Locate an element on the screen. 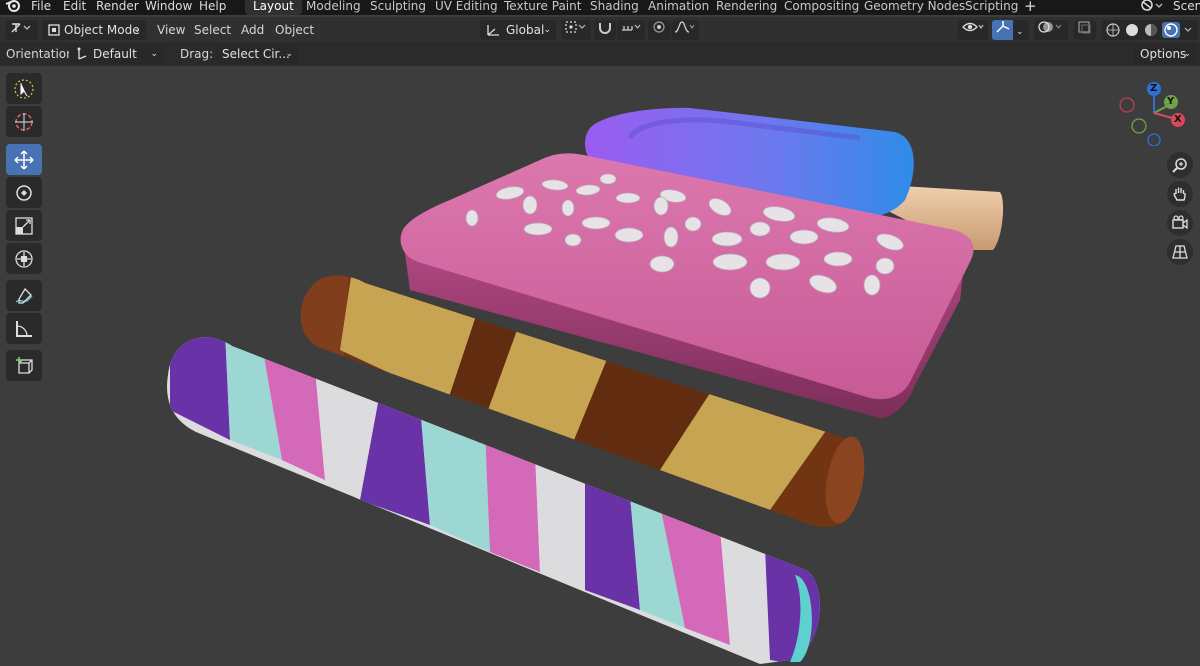 This screenshot has height=666, width=1200. menu-view: View is located at coordinates (171, 30).